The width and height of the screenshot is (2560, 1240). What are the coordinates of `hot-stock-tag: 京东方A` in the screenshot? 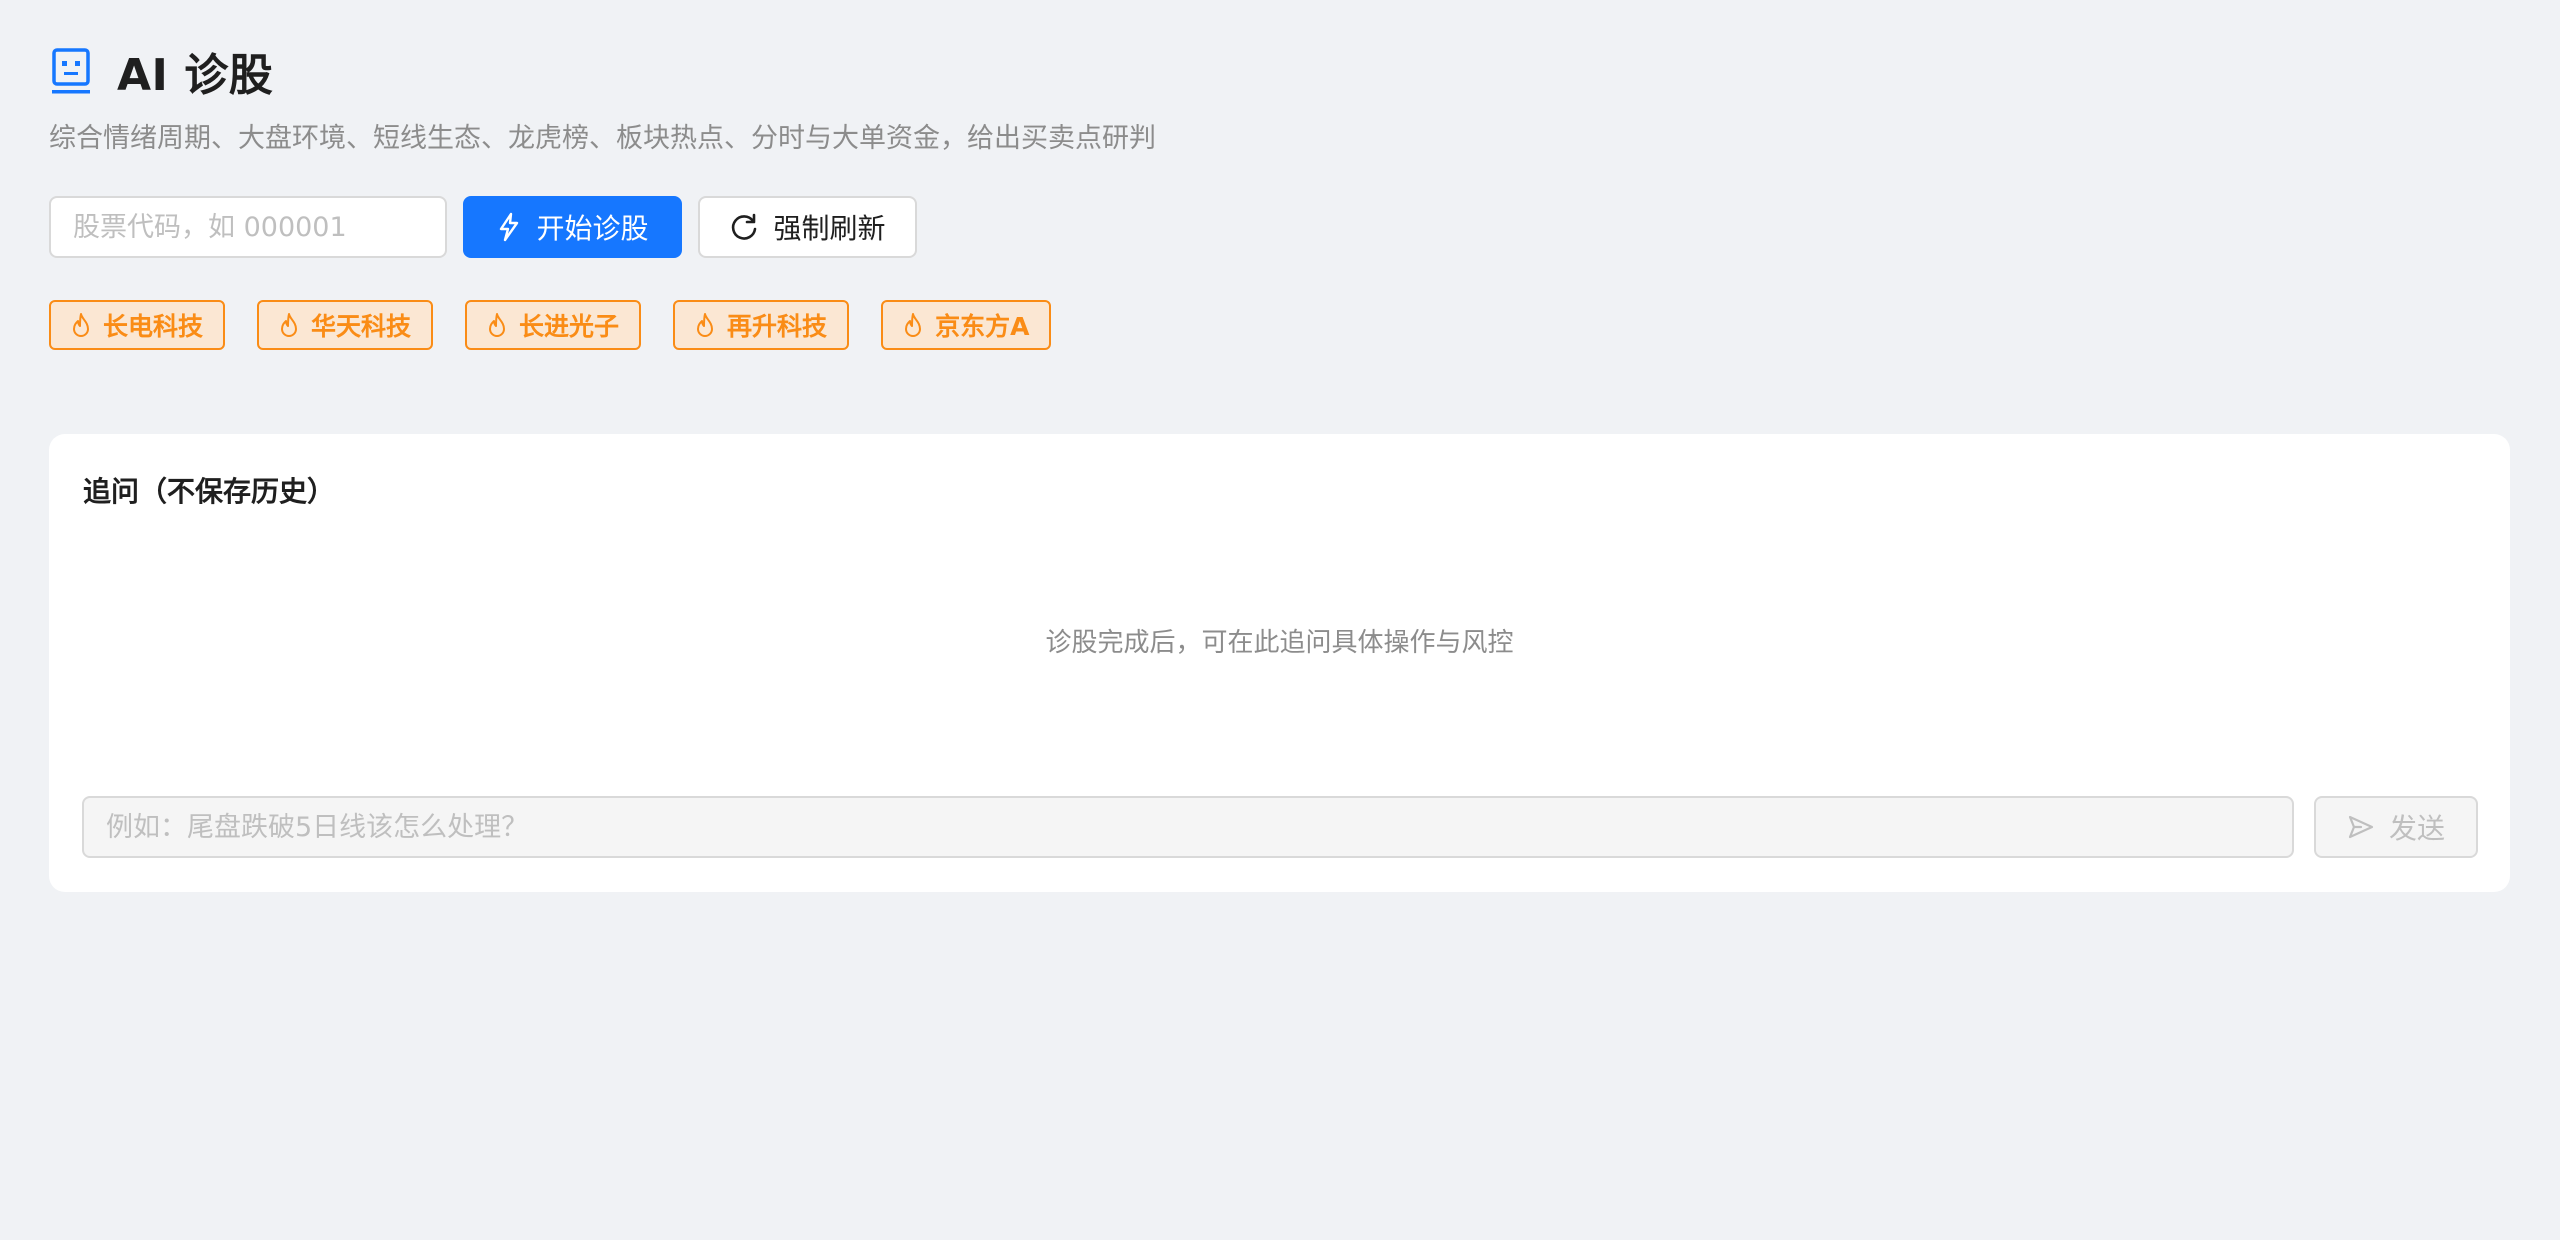 It's located at (966, 325).